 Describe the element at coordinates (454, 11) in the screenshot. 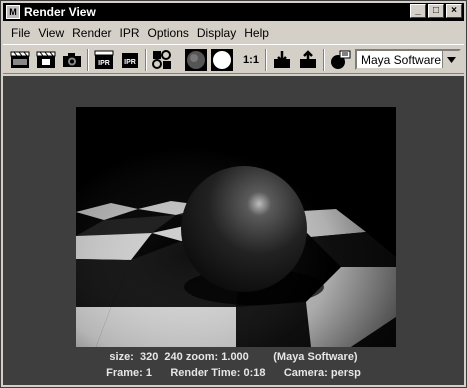

I see `close-button: ×` at that location.